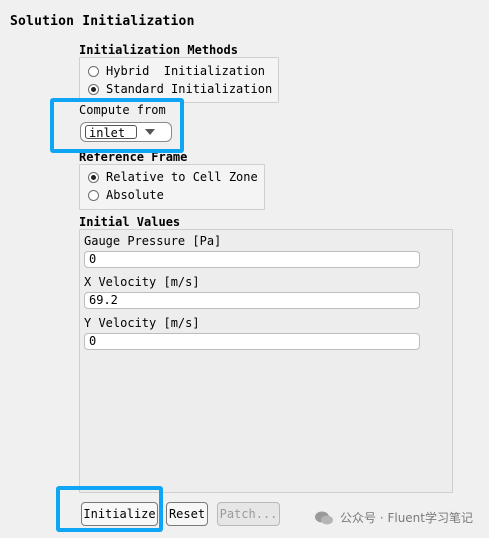  What do you see at coordinates (142, 323) in the screenshot?
I see `y-velocity-label: Y Velocity [m/s]` at bounding box center [142, 323].